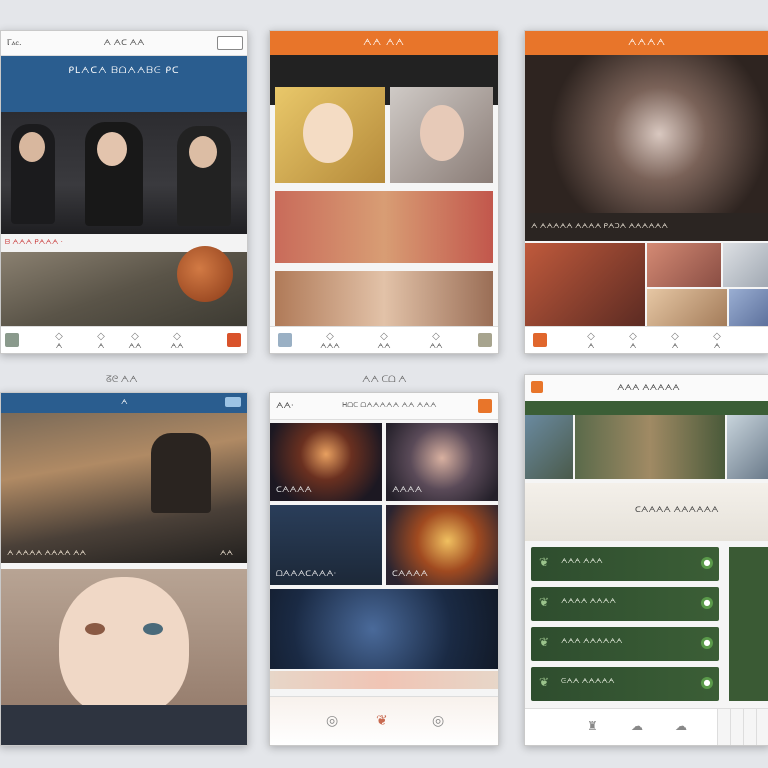 The height and width of the screenshot is (768, 768). What do you see at coordinates (646, 408) in the screenshot?
I see `top-strip` at bounding box center [646, 408].